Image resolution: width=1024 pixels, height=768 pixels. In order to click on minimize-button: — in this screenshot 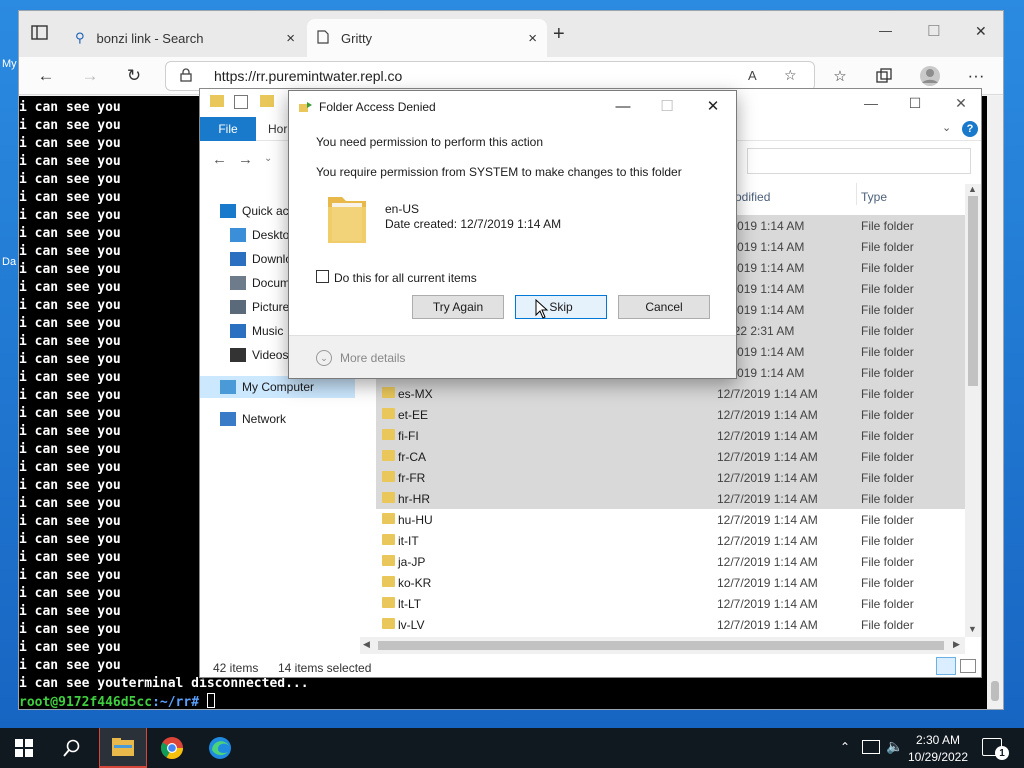, I will do `click(885, 30)`.